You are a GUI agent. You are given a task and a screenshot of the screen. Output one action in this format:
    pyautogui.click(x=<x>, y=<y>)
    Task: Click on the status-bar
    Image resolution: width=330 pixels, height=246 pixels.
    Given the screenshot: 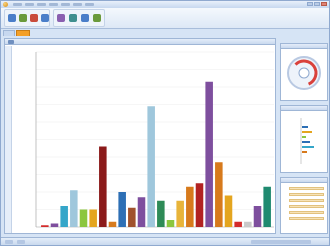 What is the action you would take?
    pyautogui.click(x=165, y=241)
    